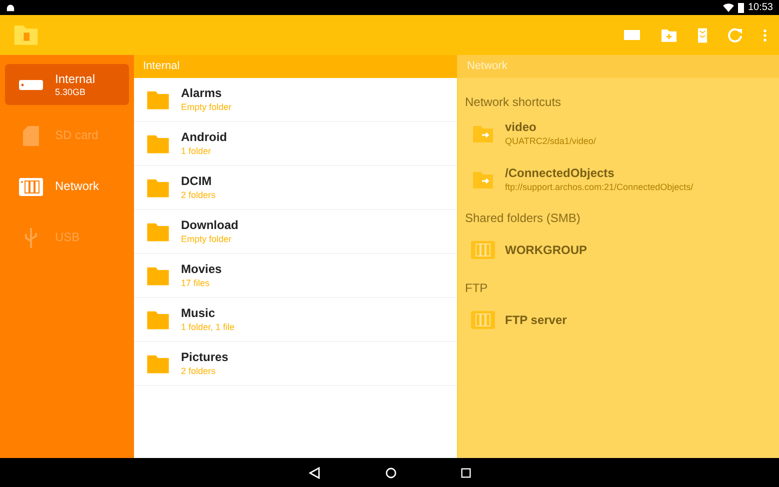 The width and height of the screenshot is (779, 487). What do you see at coordinates (560, 173) in the screenshot?
I see `network-name: /ConnectedObjects` at bounding box center [560, 173].